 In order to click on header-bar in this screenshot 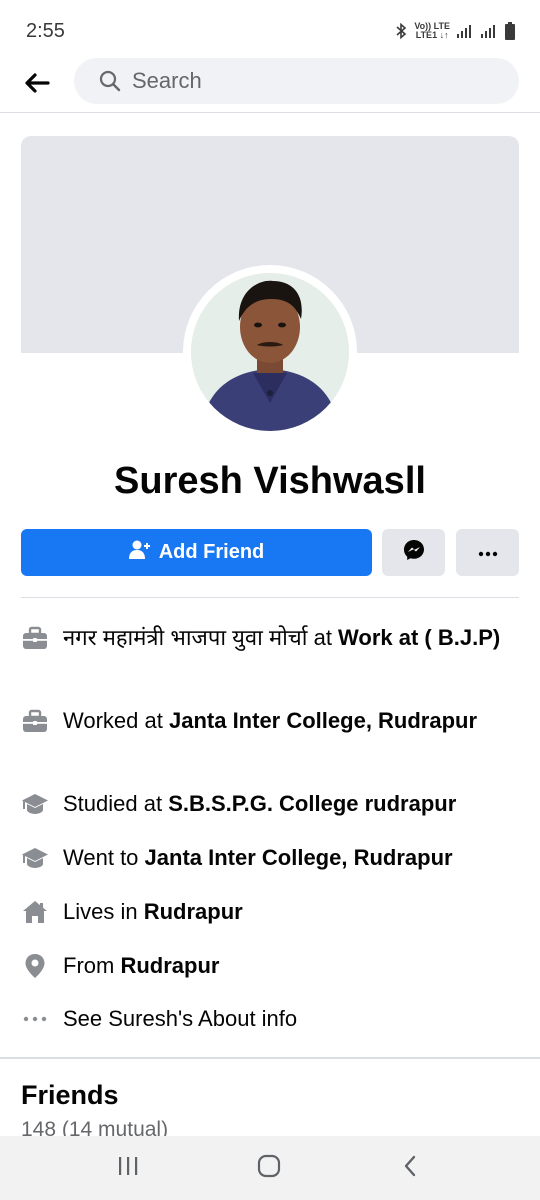, I will do `click(270, 85)`.